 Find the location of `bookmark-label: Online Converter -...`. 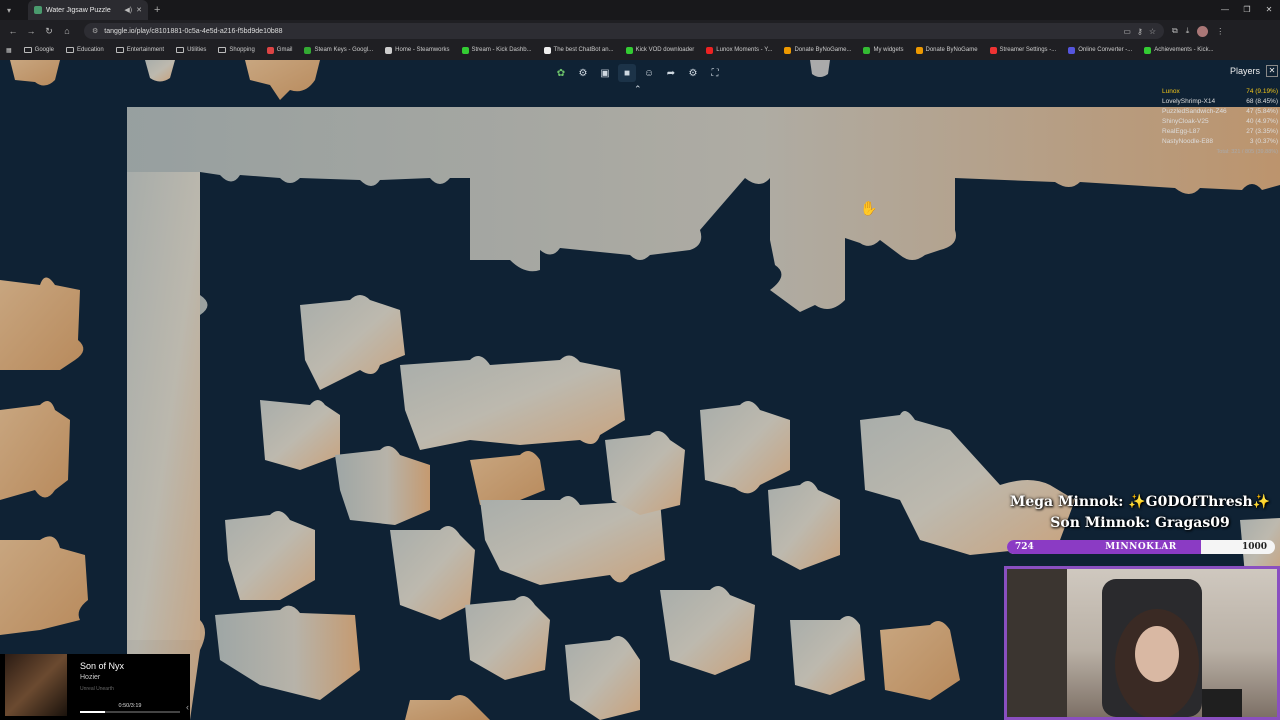

bookmark-label: Online Converter -... is located at coordinates (1105, 50).